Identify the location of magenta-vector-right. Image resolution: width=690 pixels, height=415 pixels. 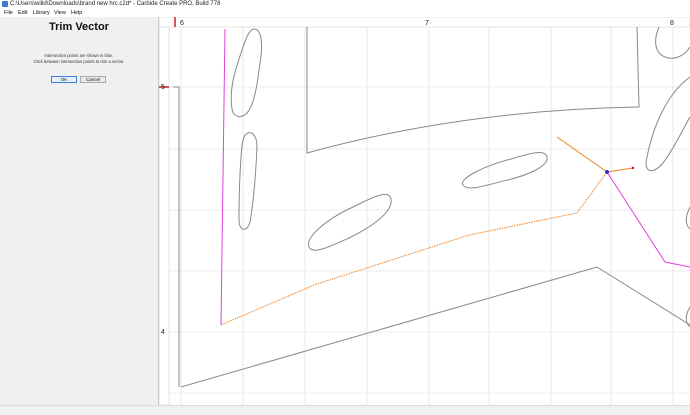
(648, 219).